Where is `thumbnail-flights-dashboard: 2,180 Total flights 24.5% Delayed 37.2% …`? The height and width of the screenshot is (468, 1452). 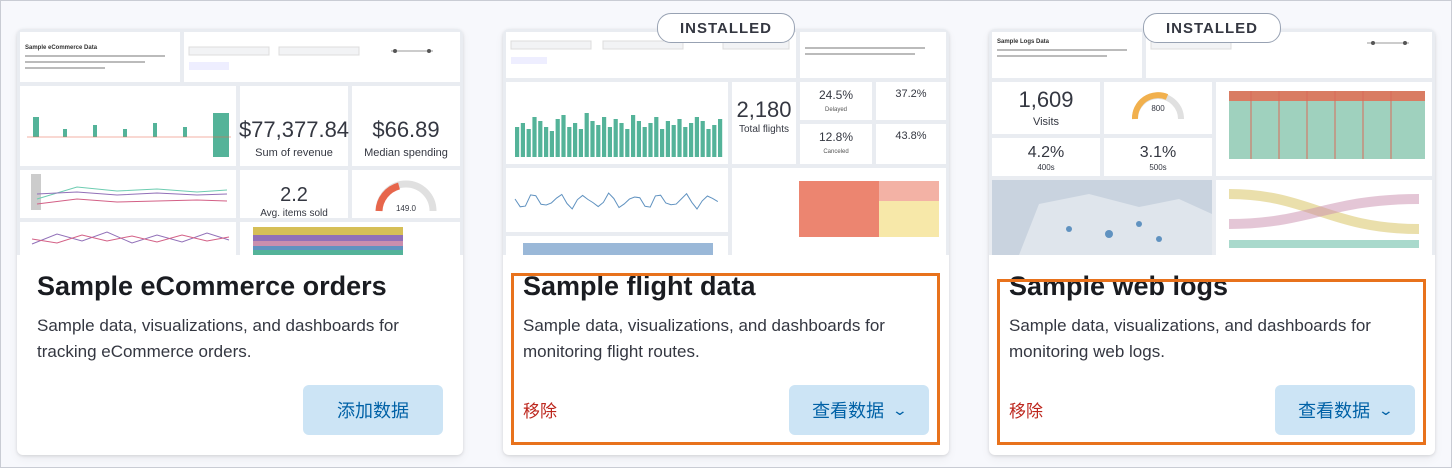 thumbnail-flights-dashboard: 2,180 Total flights 24.5% Delayed 37.2% … is located at coordinates (726, 142).